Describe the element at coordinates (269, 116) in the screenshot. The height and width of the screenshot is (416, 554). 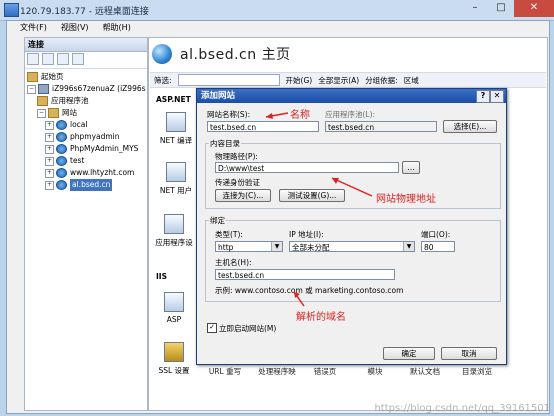
I see `arrowhead-icon` at that location.